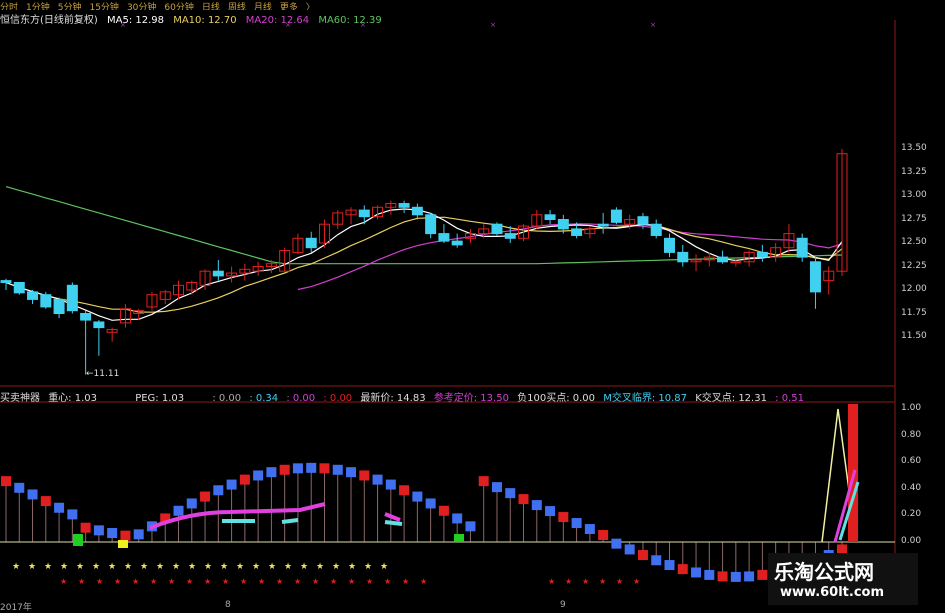 The height and width of the screenshot is (613, 945). I want to click on price-tick: 12.00, so click(914, 289).